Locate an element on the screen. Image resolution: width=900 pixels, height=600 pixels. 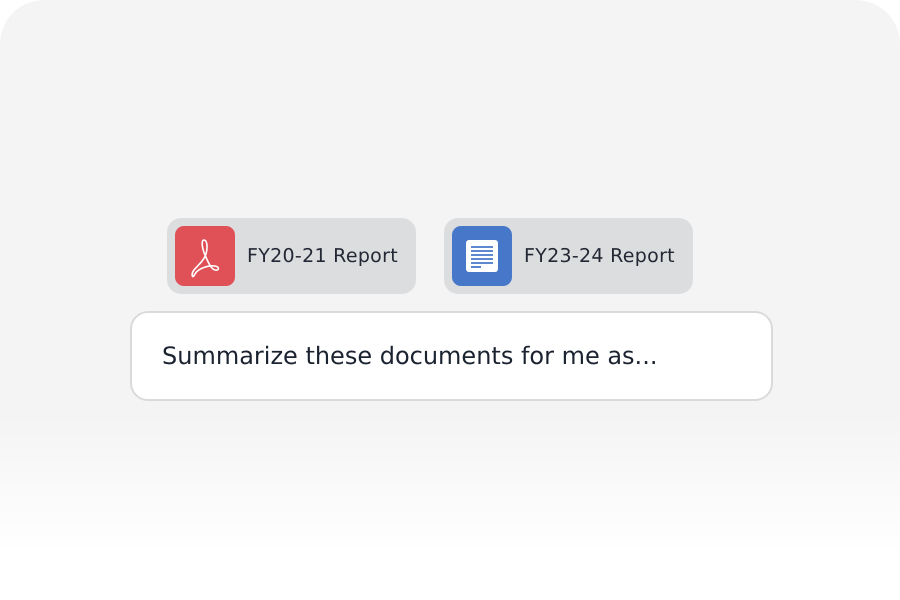
document-icon is located at coordinates (482, 256).